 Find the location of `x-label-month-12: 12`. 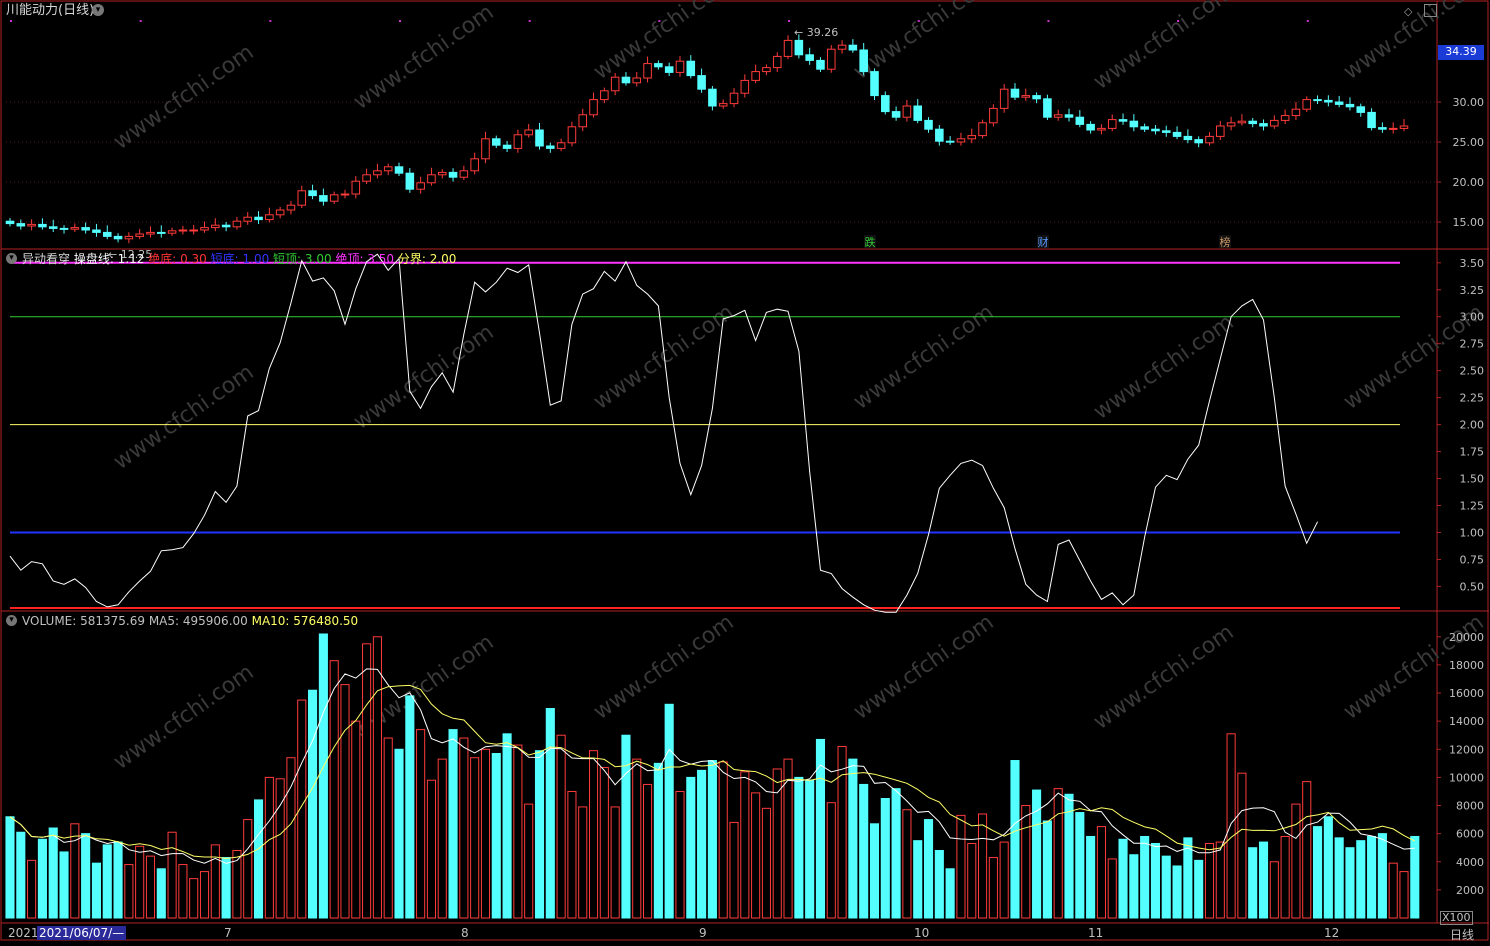

x-label-month-12: 12 is located at coordinates (1332, 933).